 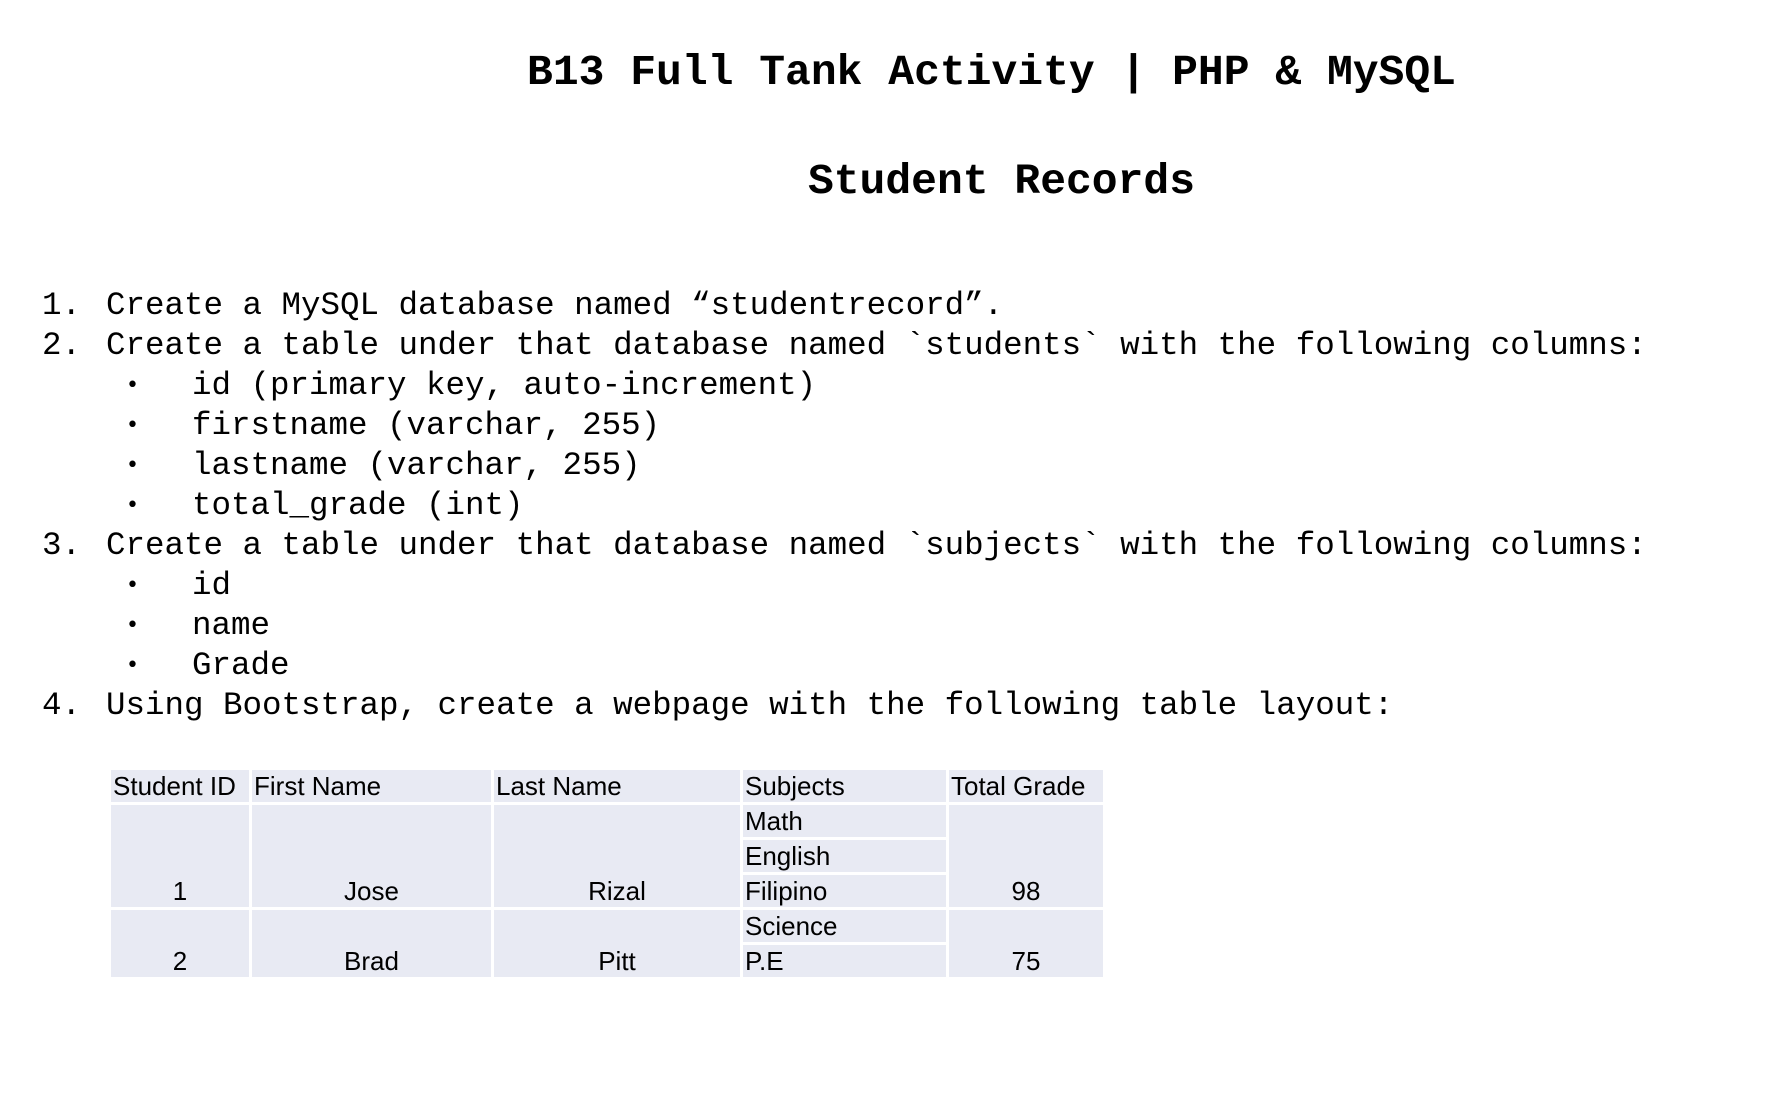 What do you see at coordinates (231, 625) in the screenshot?
I see `column-spec: name` at bounding box center [231, 625].